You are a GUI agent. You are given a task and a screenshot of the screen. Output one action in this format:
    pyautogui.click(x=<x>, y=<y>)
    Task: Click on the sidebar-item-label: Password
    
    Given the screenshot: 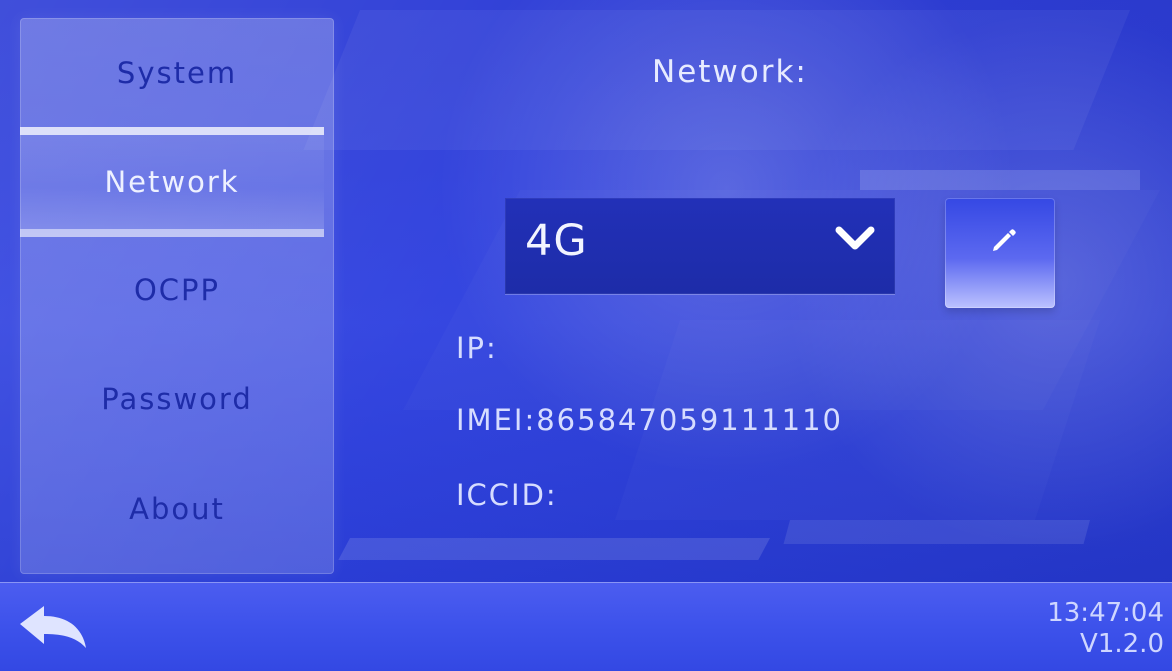 What is the action you would take?
    pyautogui.click(x=177, y=399)
    